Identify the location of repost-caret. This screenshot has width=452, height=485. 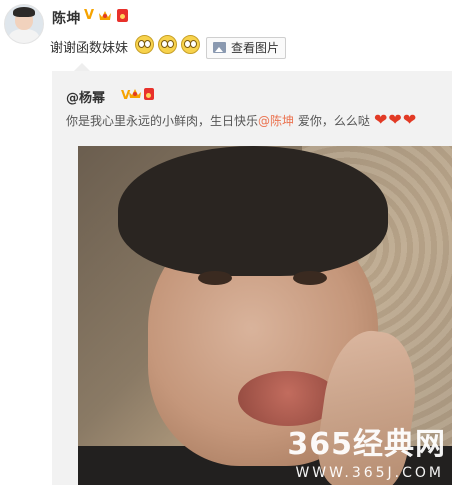
(82, 67).